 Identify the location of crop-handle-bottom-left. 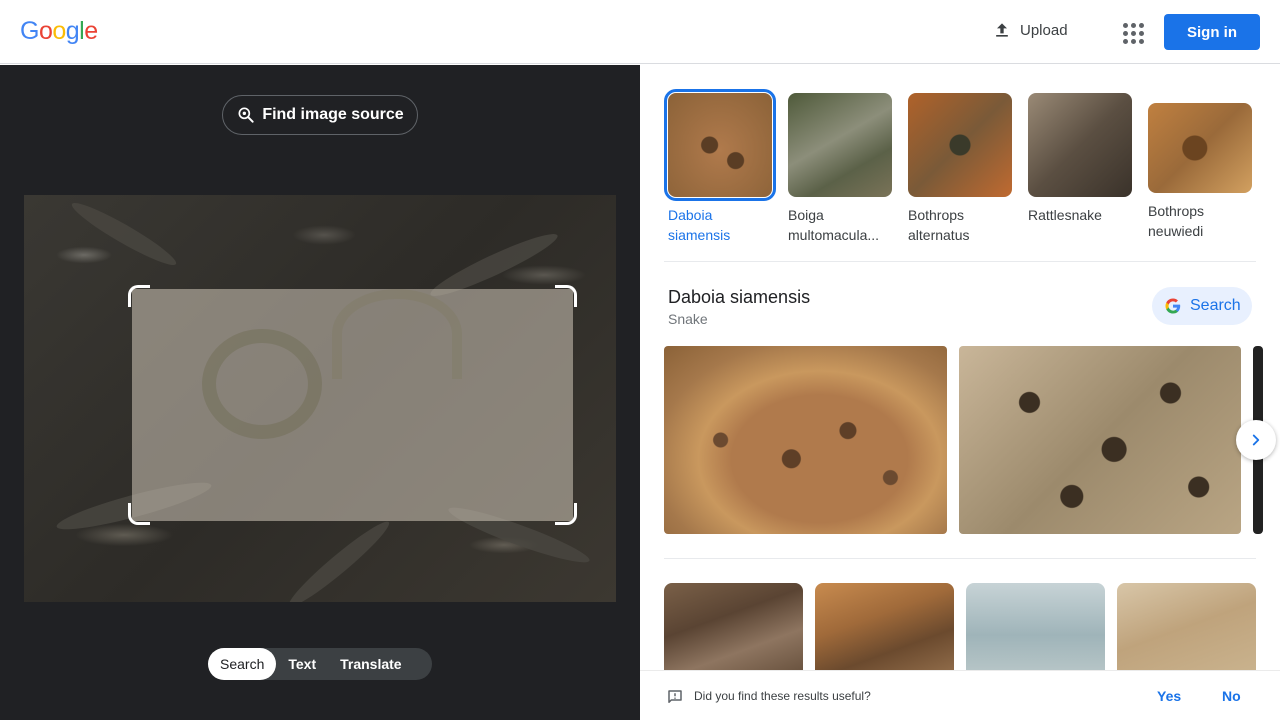
(139, 514).